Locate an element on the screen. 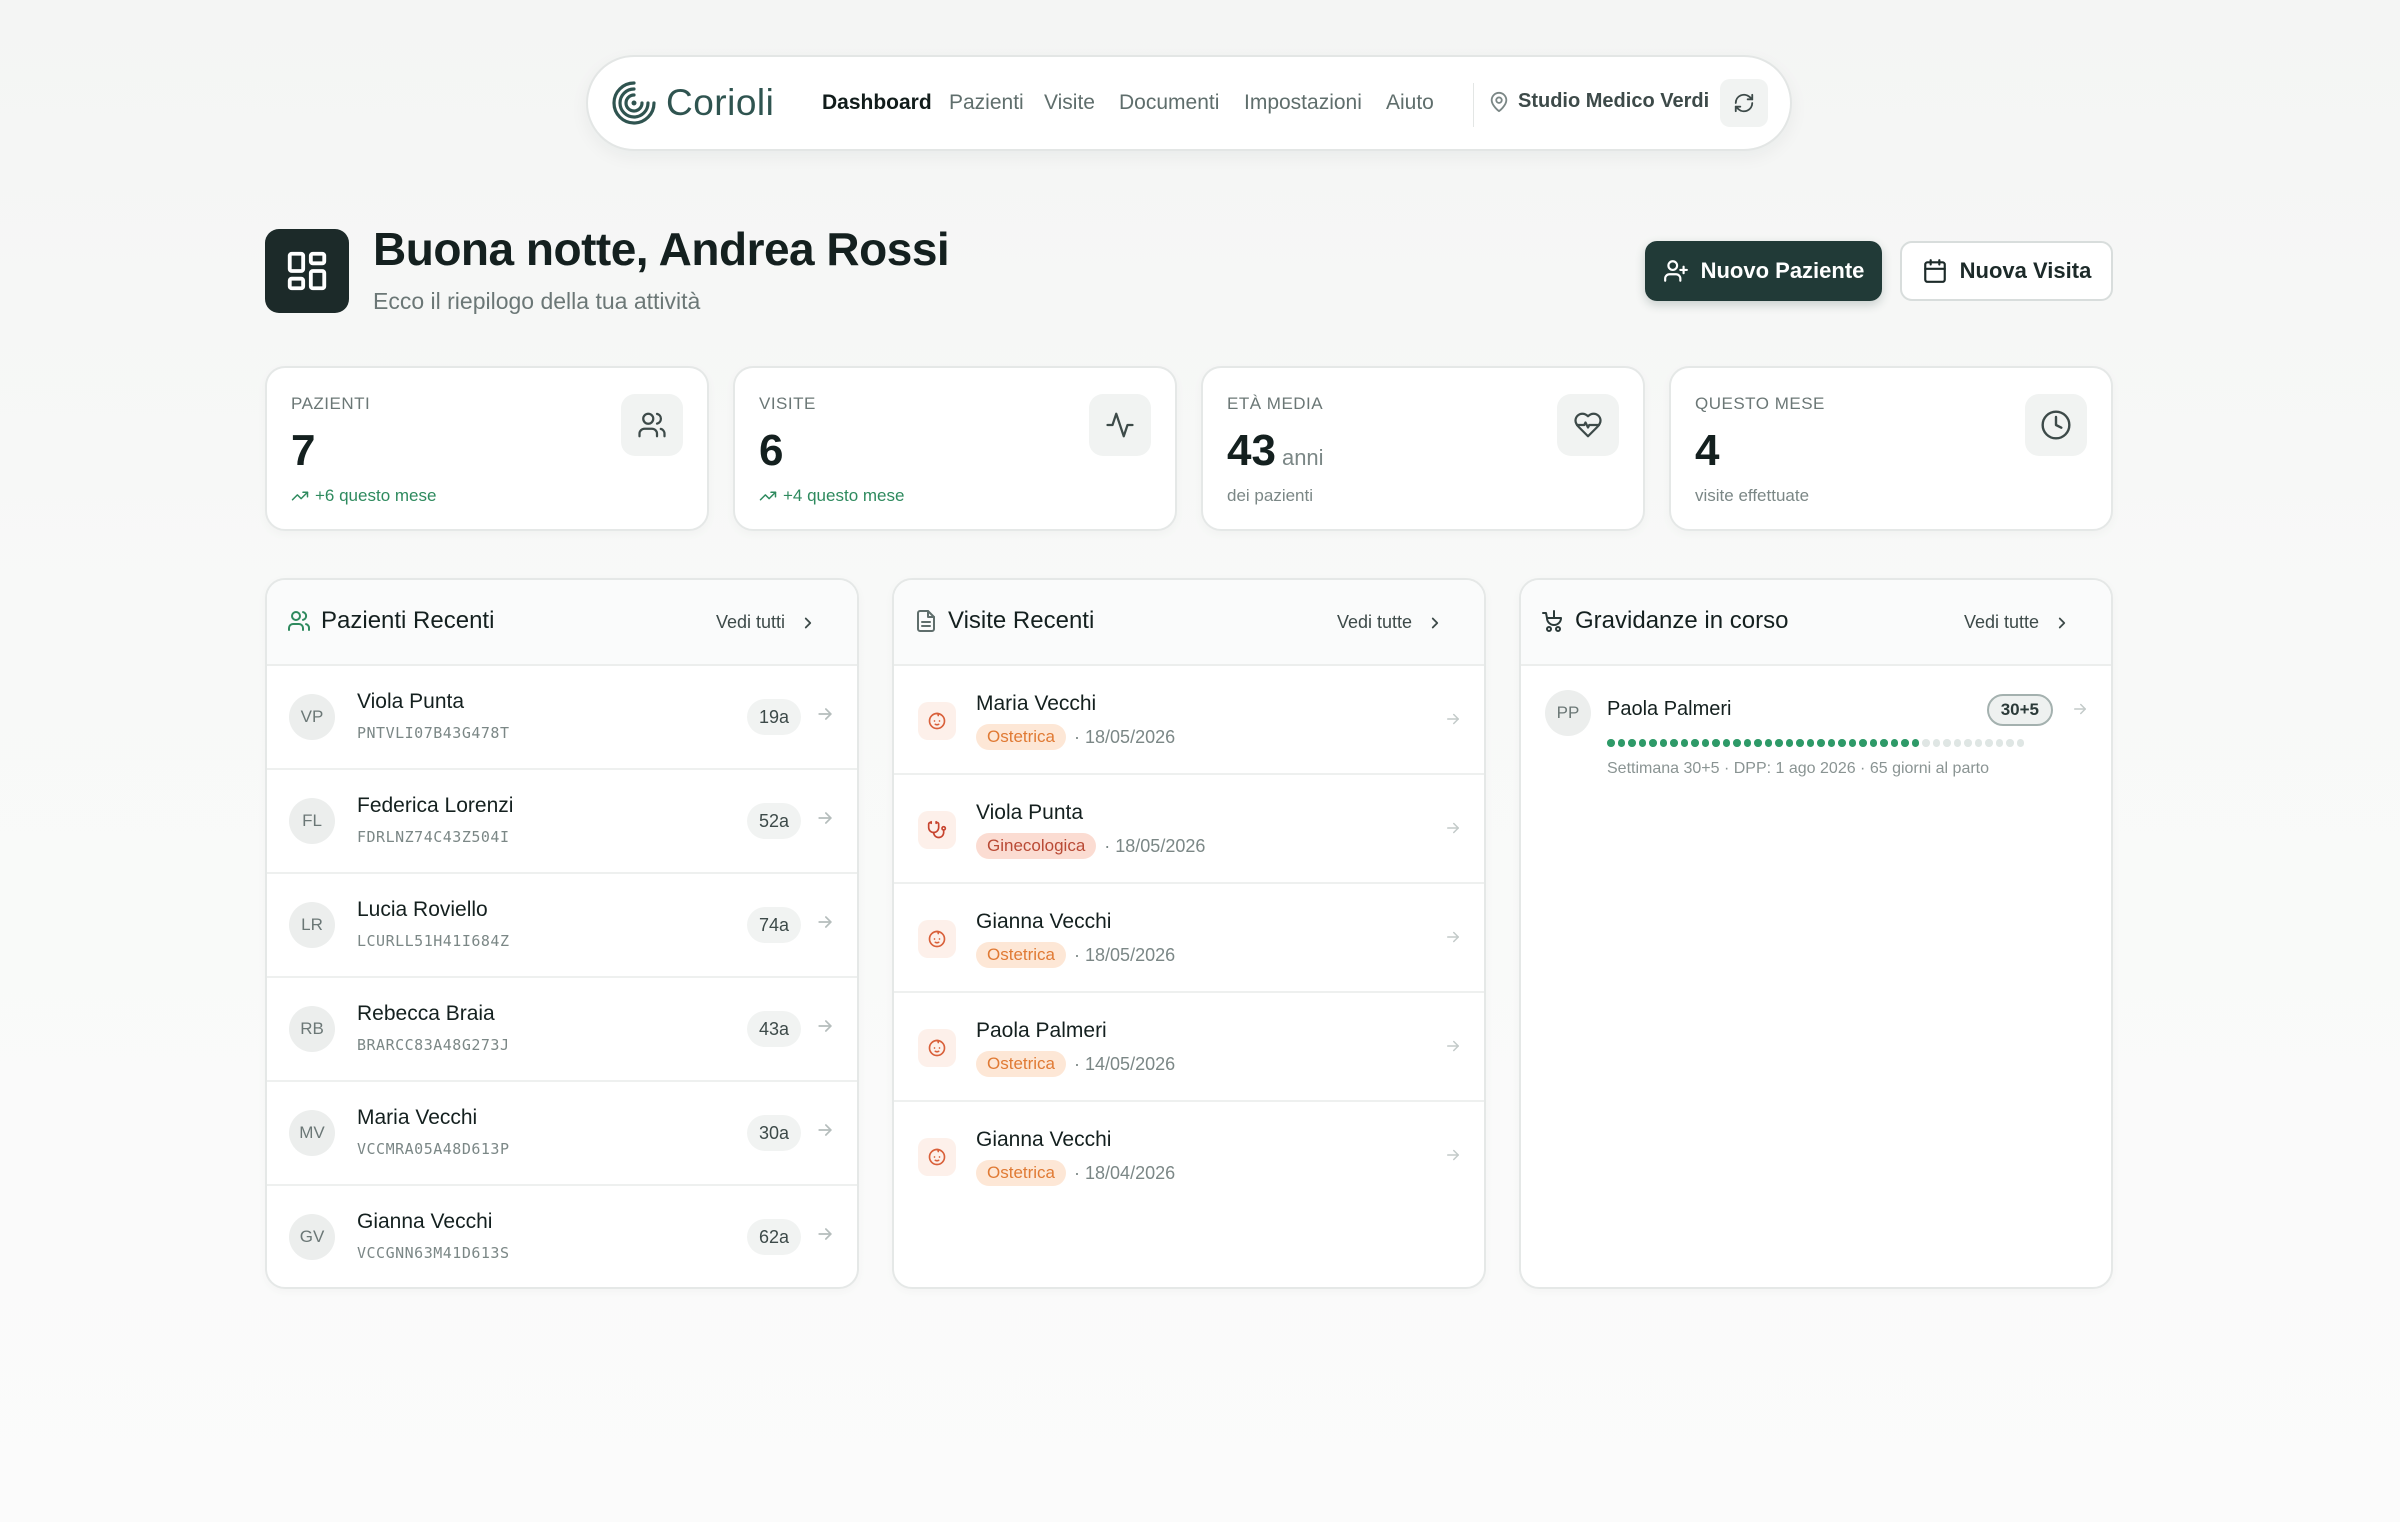  new-patient-button: Nuovo Paziente is located at coordinates (1763, 271).